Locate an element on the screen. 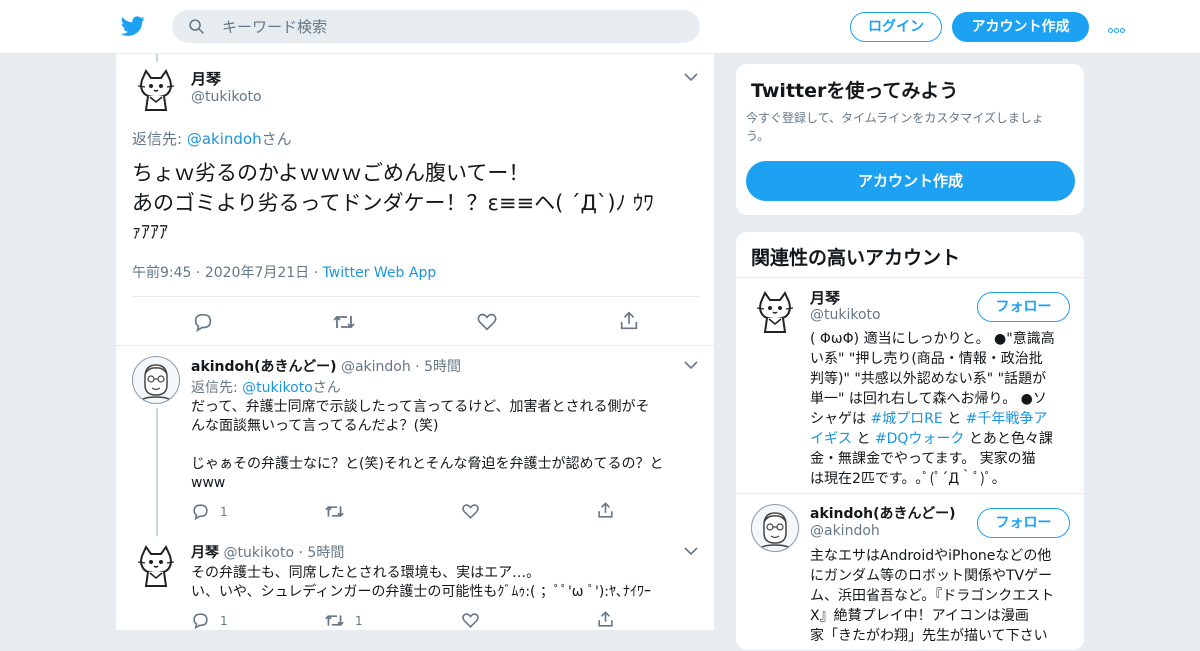 The width and height of the screenshot is (1200, 651). tweet-source-link: Twitter Web App is located at coordinates (380, 273).